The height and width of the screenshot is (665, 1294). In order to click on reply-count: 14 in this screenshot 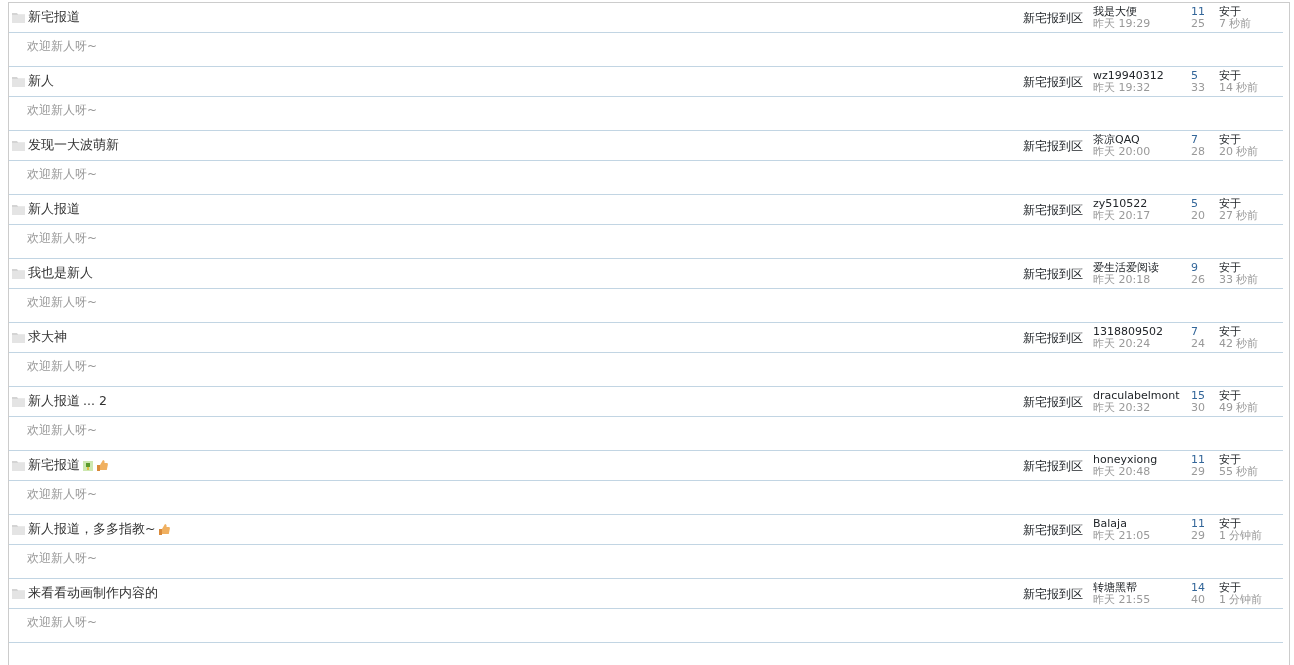, I will do `click(1198, 587)`.